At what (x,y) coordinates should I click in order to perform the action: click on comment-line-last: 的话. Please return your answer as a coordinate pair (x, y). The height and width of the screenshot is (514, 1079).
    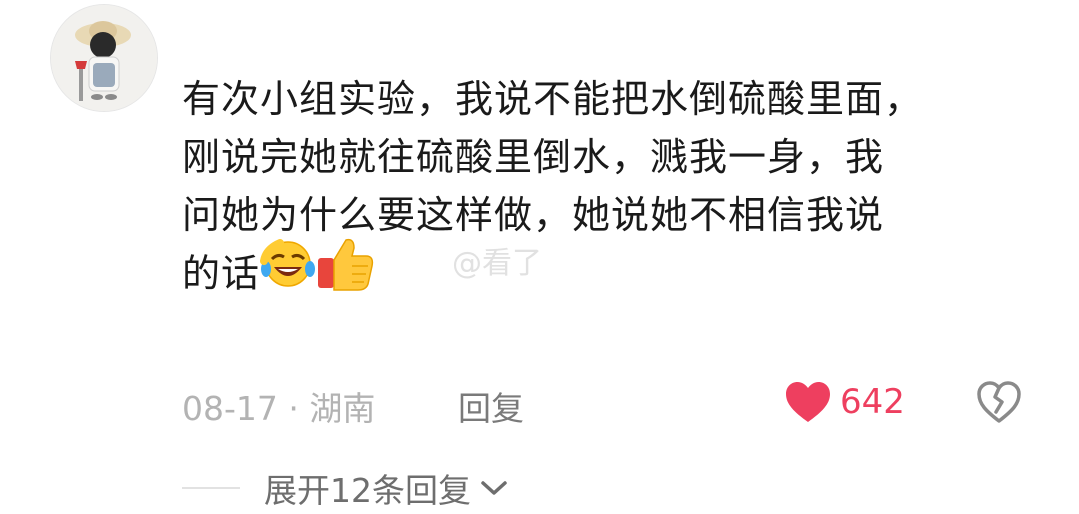
    Looking at the image, I should click on (612, 273).